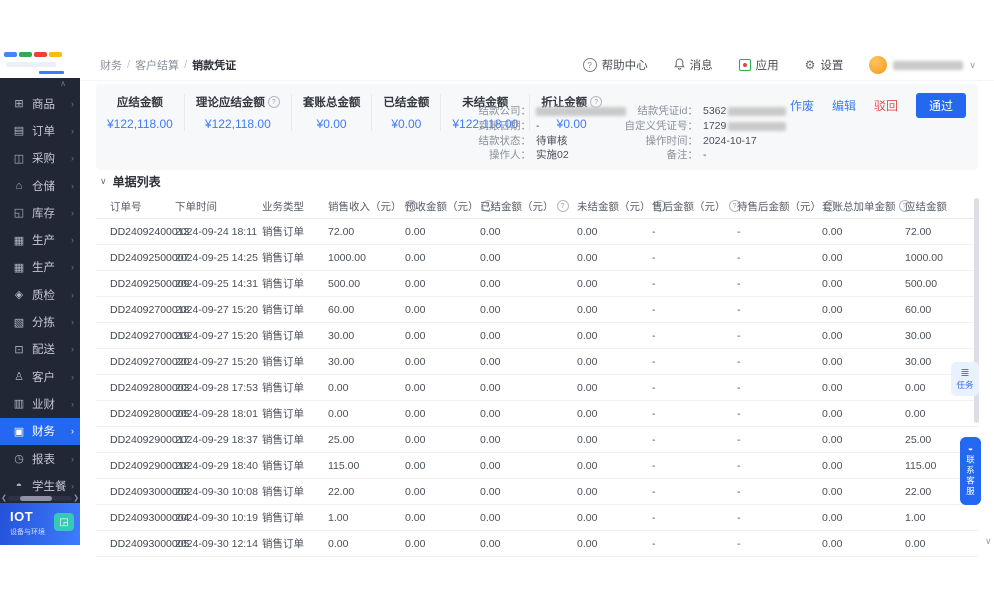 This screenshot has height=594, width=994. What do you see at coordinates (63, 83) in the screenshot?
I see `sidebar-scroll-up-icon: ∧` at bounding box center [63, 83].